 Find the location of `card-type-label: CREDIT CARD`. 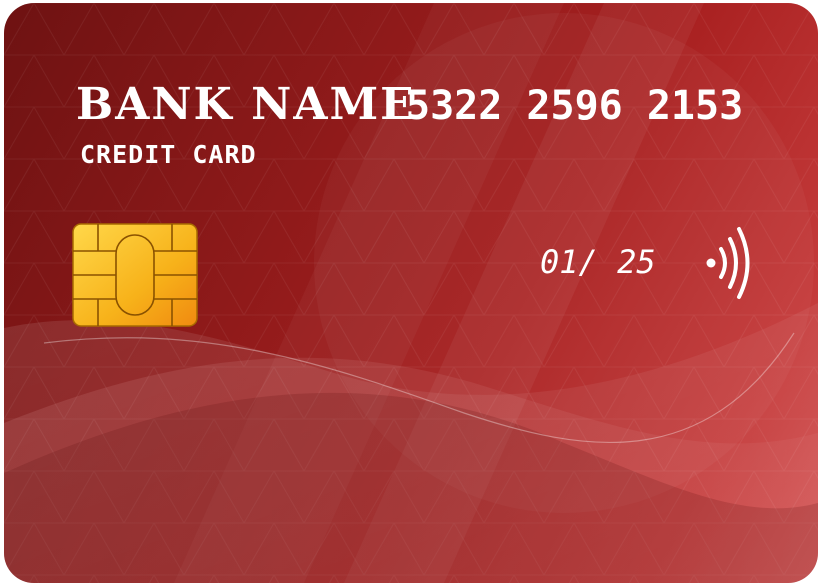

card-type-label: CREDIT CARD is located at coordinates (168, 154).